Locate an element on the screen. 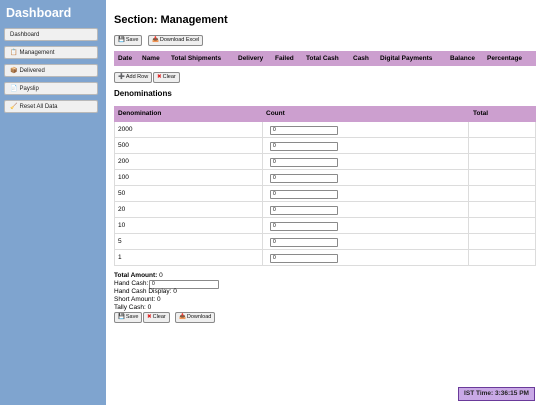 This screenshot has width=540, height=405. table-row: 10 0 is located at coordinates (325, 226).